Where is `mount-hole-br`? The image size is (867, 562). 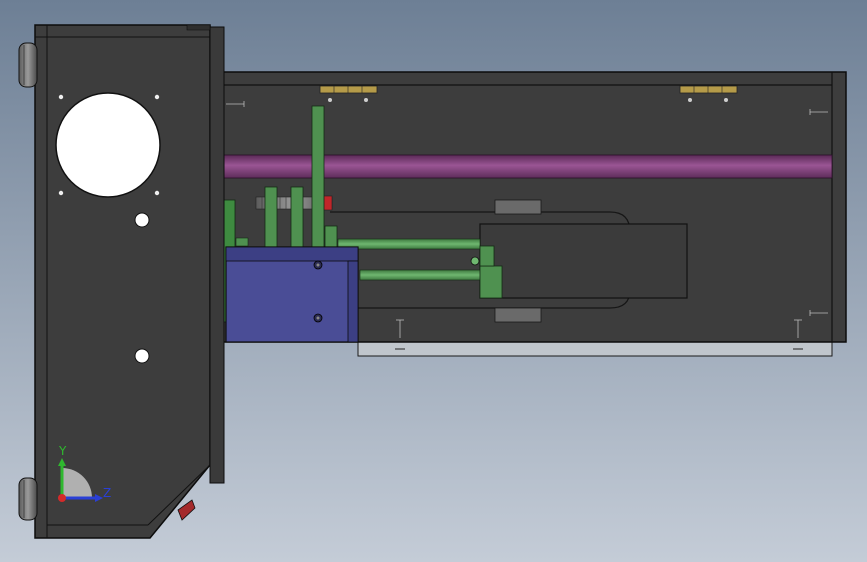
mount-hole-br is located at coordinates (157, 193).